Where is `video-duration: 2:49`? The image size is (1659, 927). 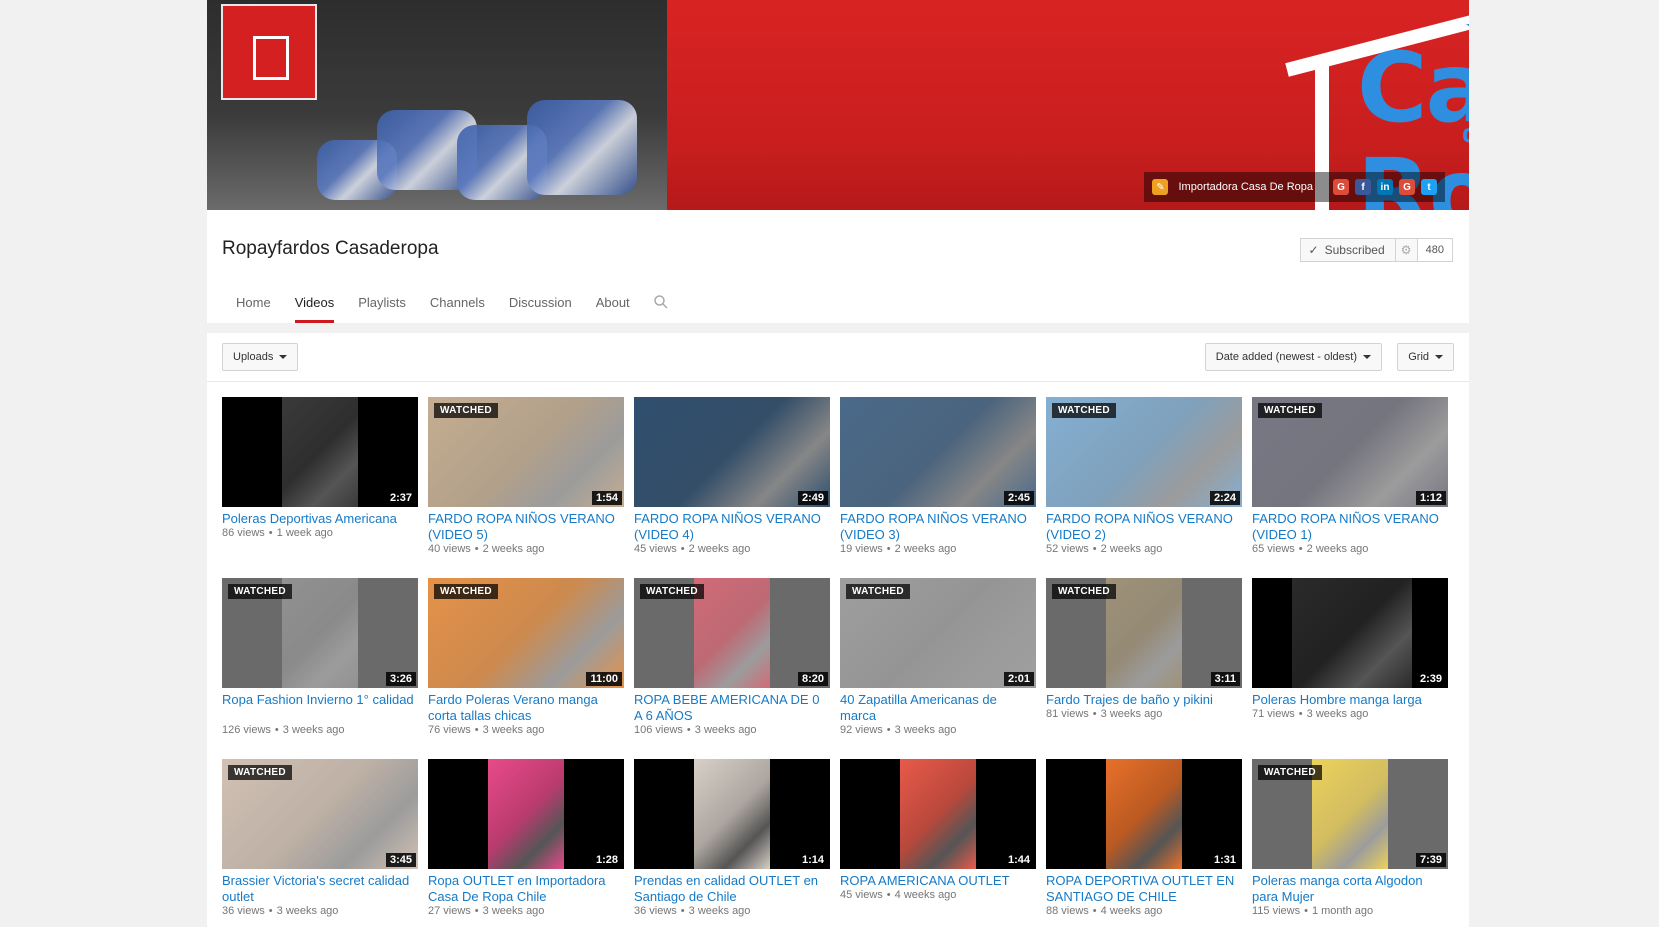 video-duration: 2:49 is located at coordinates (812, 498).